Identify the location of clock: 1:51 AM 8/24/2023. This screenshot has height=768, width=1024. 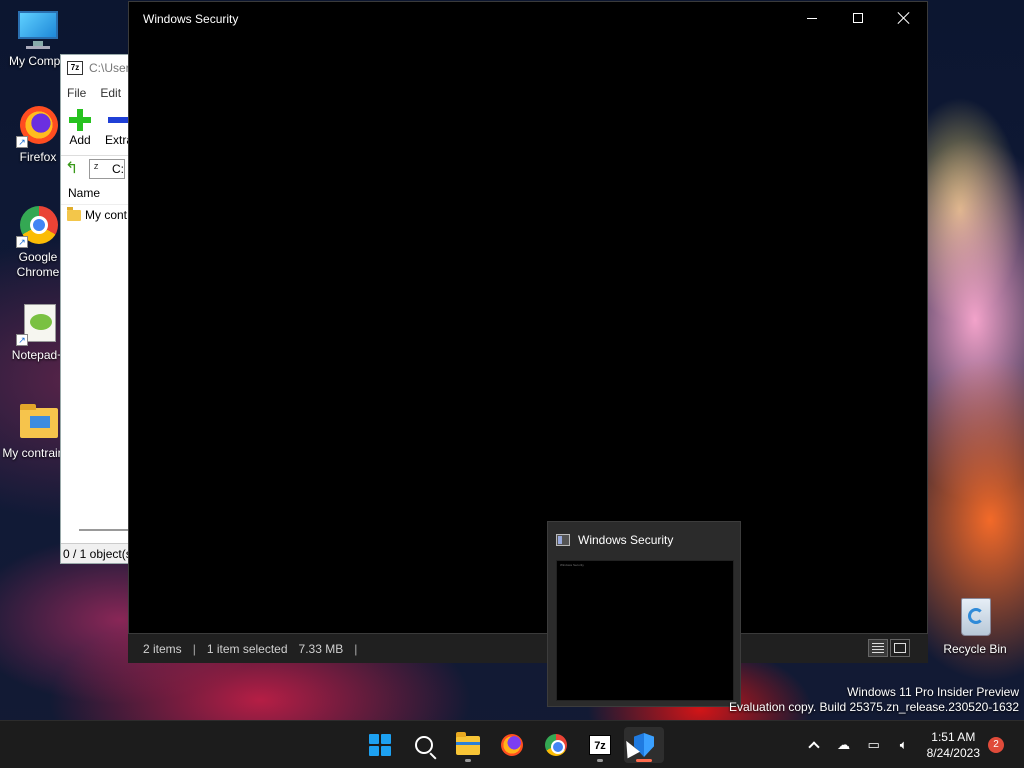
(953, 745).